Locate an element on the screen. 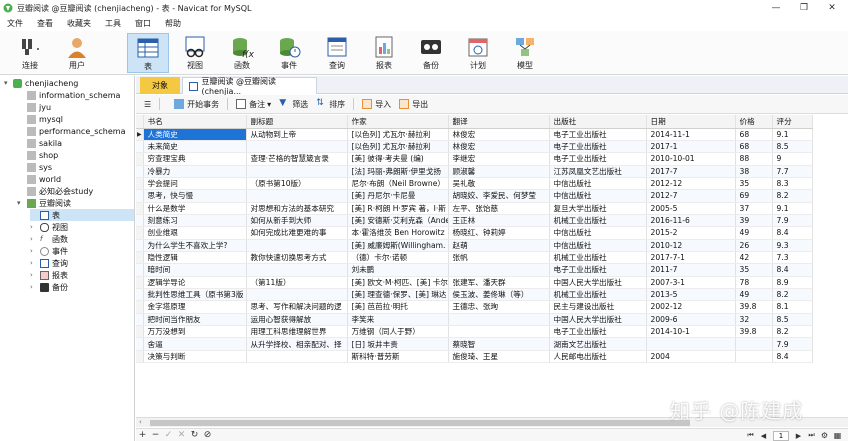 The image size is (848, 441). toolbar-backup-button: 备份 is located at coordinates (431, 53).